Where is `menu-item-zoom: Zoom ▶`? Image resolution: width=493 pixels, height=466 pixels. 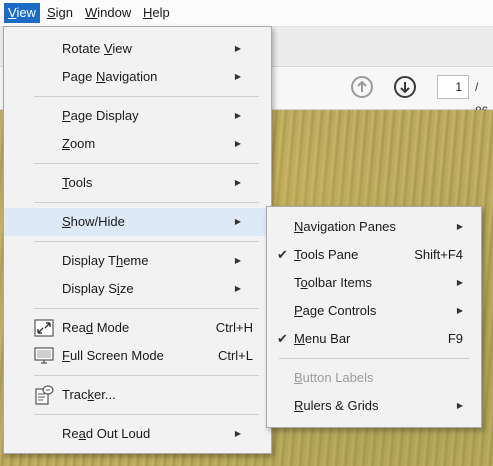
menu-item-zoom: Zoom ▶ is located at coordinates (137, 144).